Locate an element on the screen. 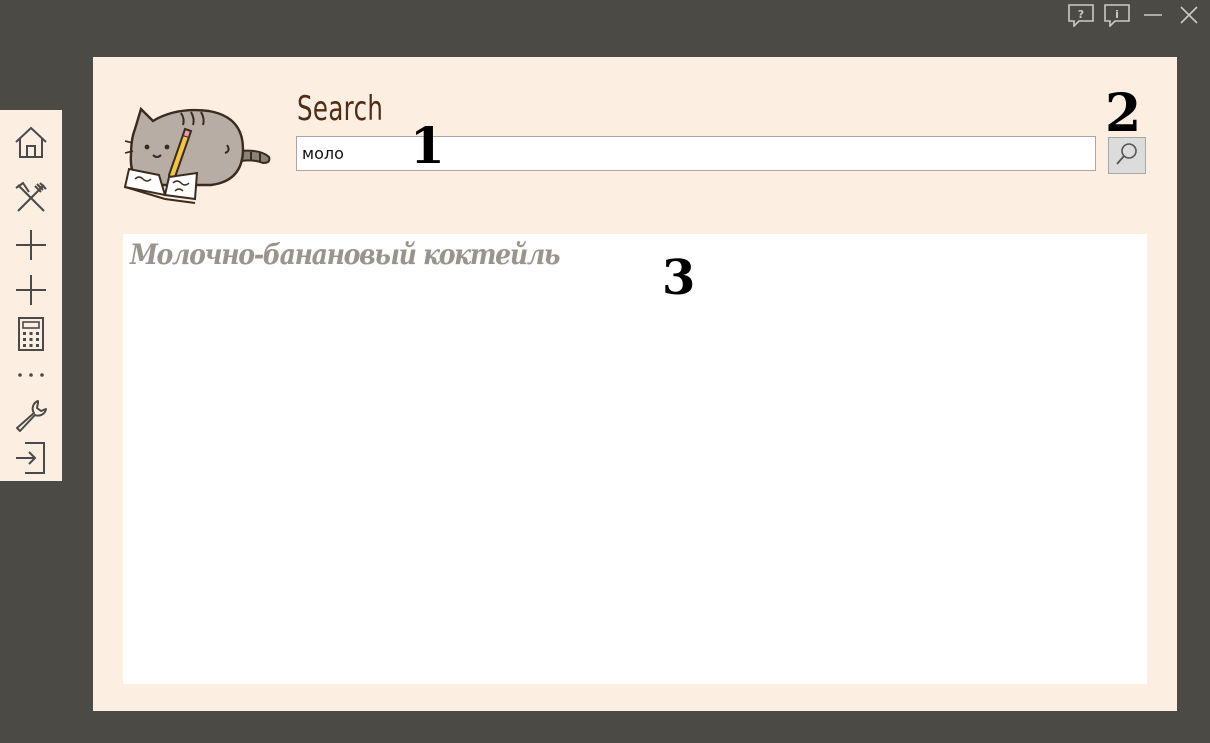 The height and width of the screenshot is (743, 1210). info-icon: i is located at coordinates (1117, 15).